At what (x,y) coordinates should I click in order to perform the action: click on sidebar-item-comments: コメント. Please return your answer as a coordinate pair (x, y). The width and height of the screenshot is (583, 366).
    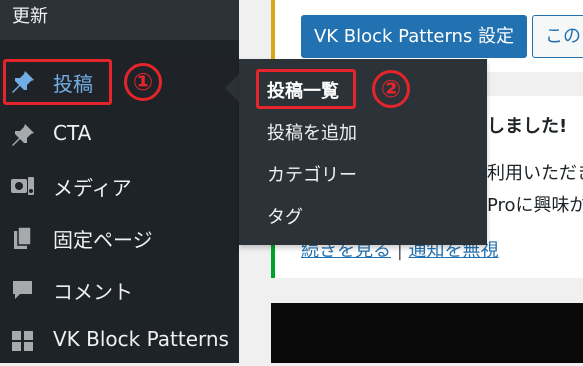
    Looking at the image, I should click on (119, 290).